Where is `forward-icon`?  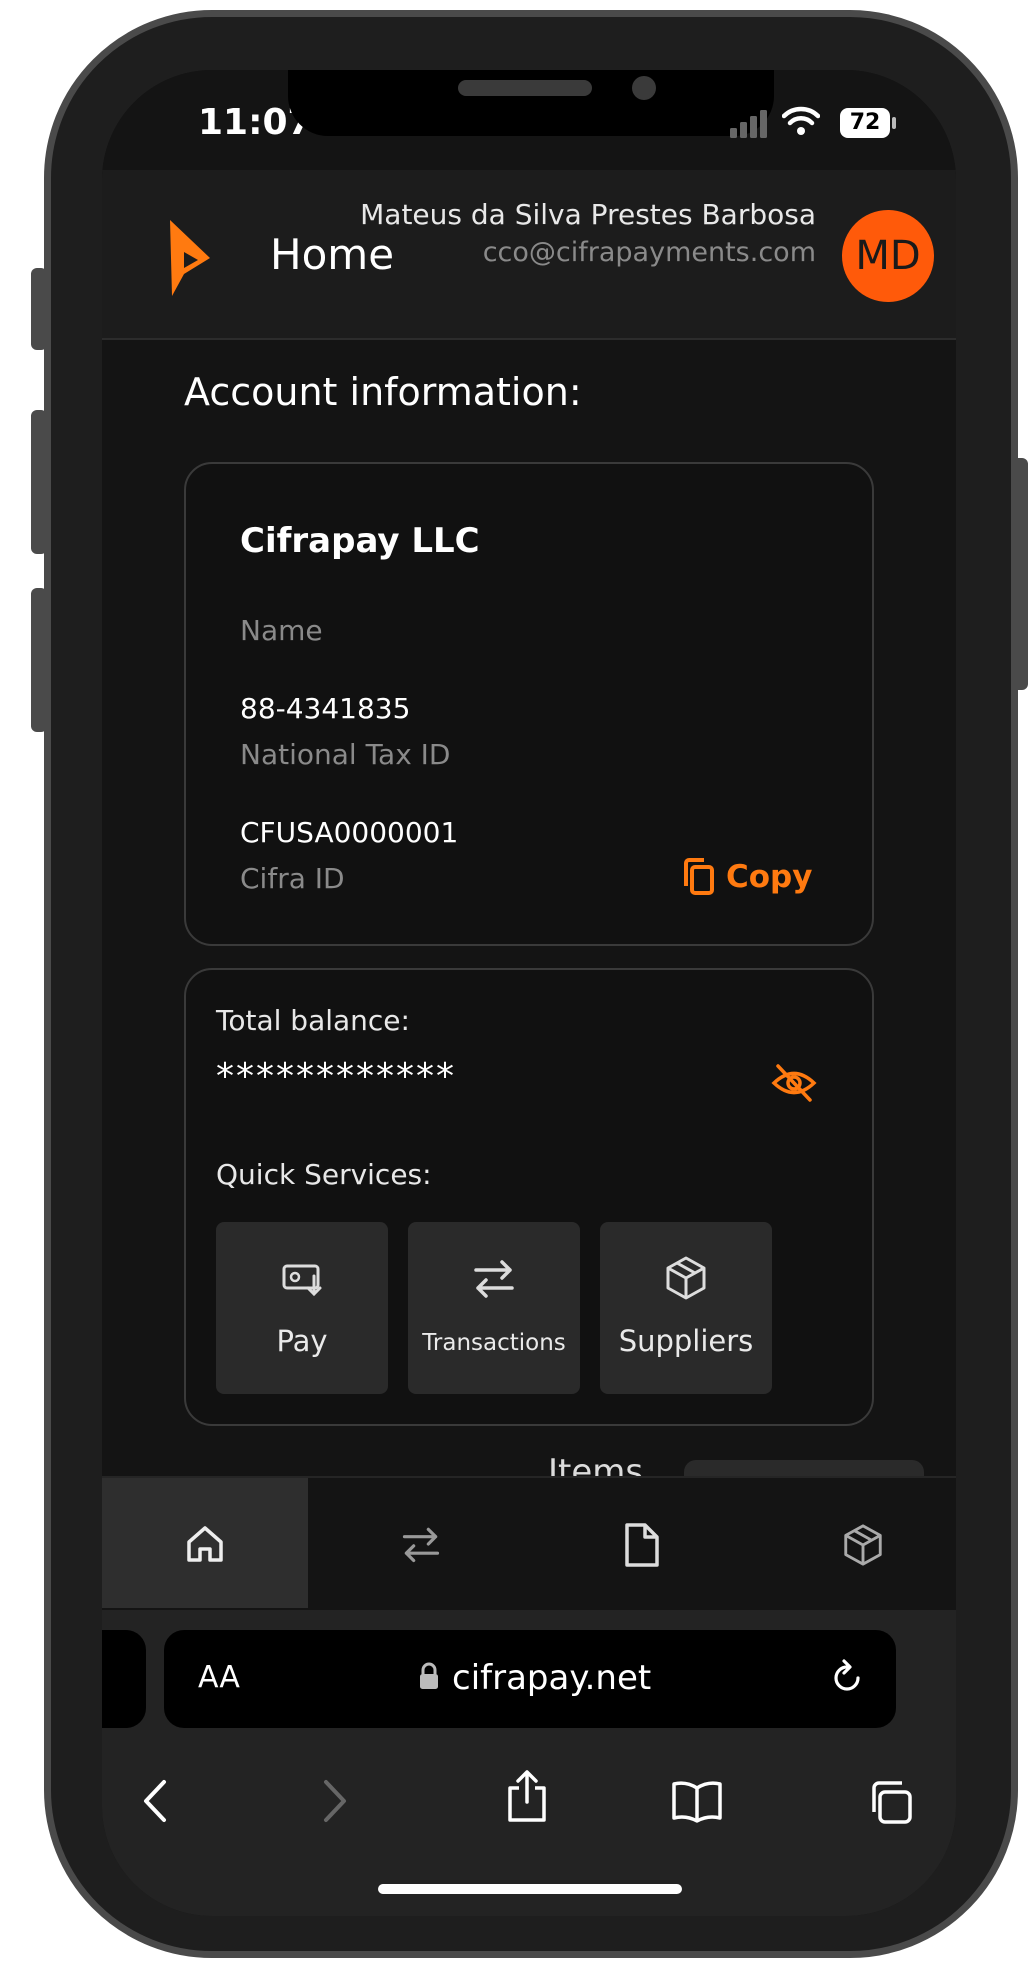
forward-icon is located at coordinates (335, 1801).